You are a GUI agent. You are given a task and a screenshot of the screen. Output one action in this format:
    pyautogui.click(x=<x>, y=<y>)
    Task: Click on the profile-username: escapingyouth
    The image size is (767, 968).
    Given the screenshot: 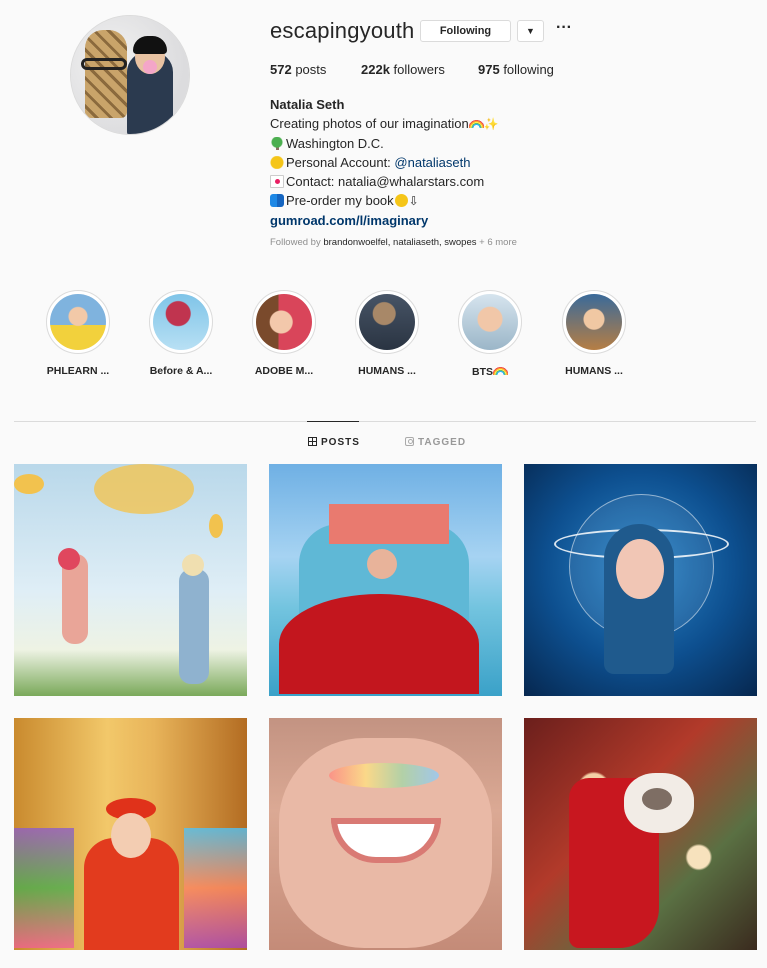 What is the action you would take?
    pyautogui.click(x=342, y=30)
    